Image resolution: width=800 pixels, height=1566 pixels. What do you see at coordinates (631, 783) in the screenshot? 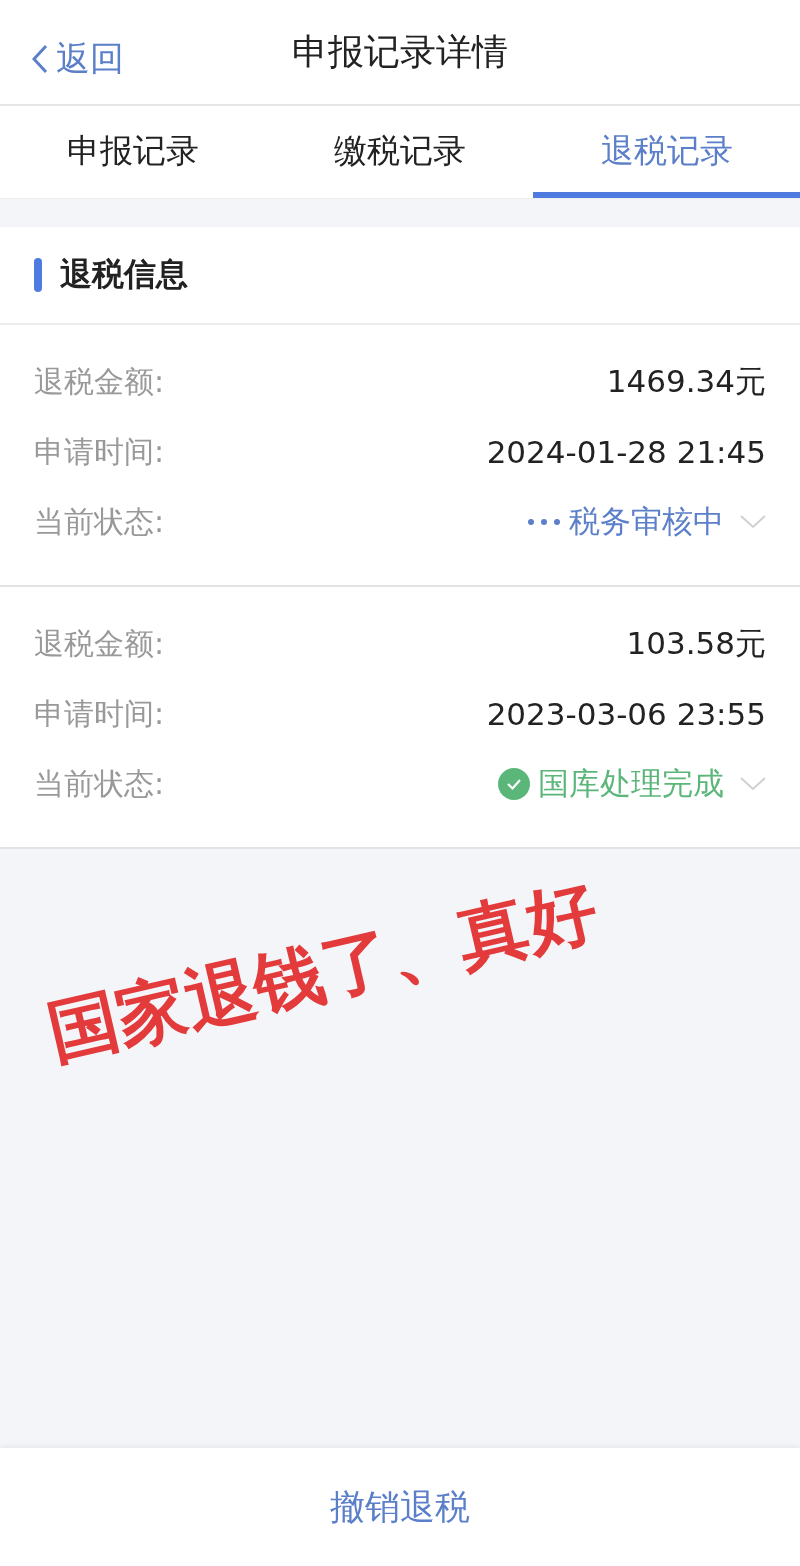
I see `status-text: 国库处理完成` at bounding box center [631, 783].